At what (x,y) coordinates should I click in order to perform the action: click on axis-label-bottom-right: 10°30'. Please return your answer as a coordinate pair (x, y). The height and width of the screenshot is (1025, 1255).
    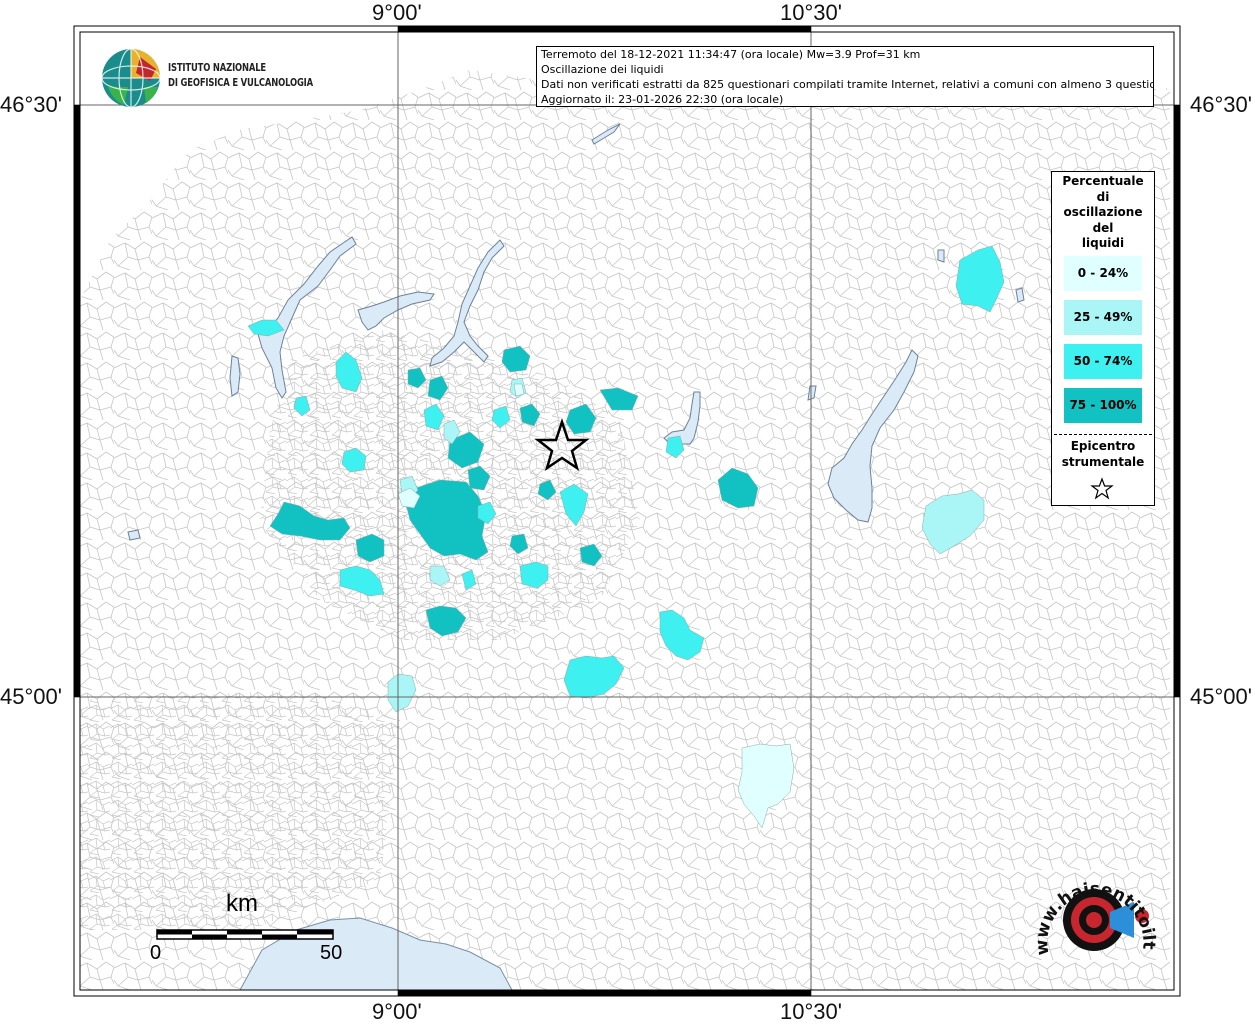
    Looking at the image, I should click on (811, 1011).